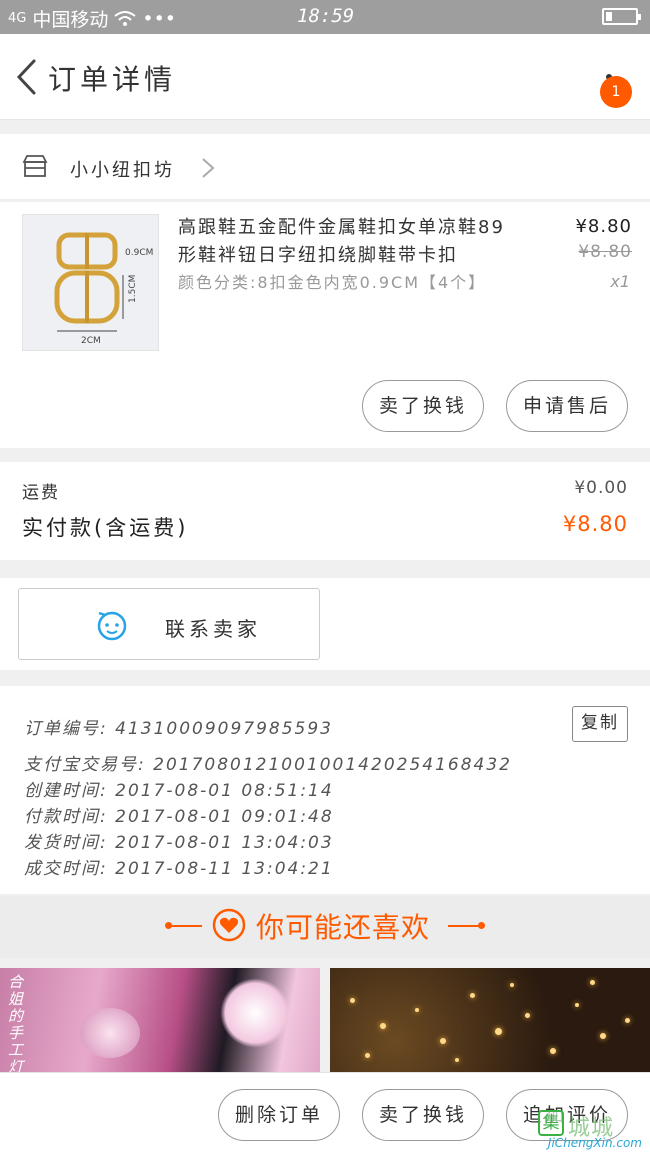 The height and width of the screenshot is (1155, 650). I want to click on notification-badge: 1, so click(616, 92).